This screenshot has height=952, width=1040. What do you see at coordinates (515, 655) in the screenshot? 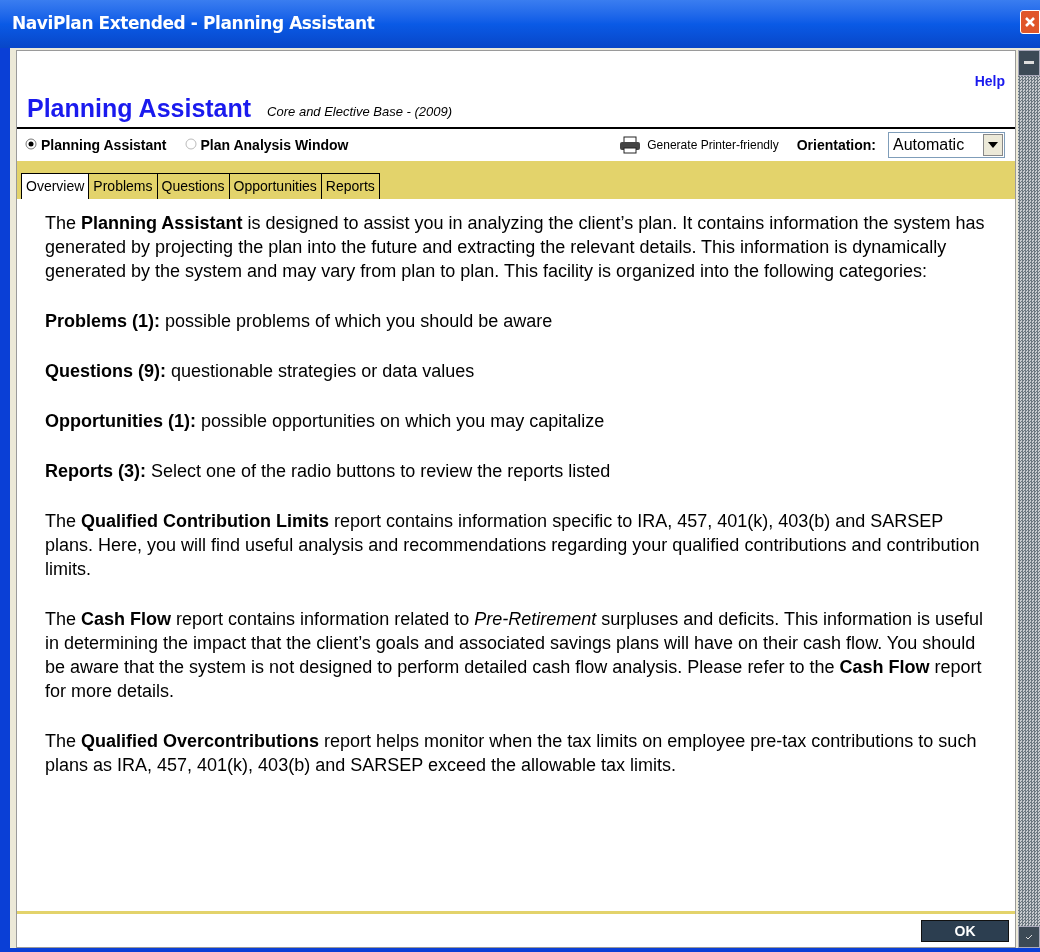
I see `report-description: The Cash Flow report contains information related to Pre-Retirement surpluses and deficits. This information is useful in determining the impact that the client’s goals and associated savings plans will have on their cash flow. You should be aware that the system is not designed to perform detailed cash flow analysis. Please refer to the Cash Flow report for more details.` at bounding box center [515, 655].